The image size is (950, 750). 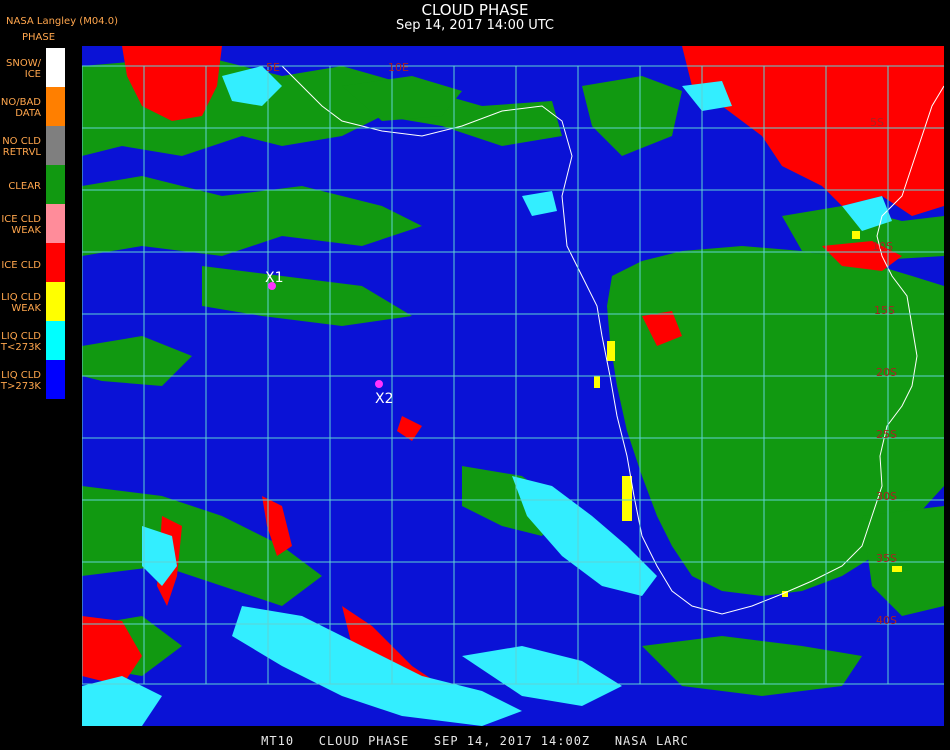 I want to click on legend-swatch-ice-cld-weak, so click(x=55, y=223).